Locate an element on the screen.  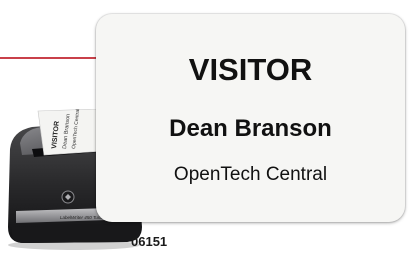
printer-model-text: LabelWriter 450 Turbo is located at coordinates (82, 217).